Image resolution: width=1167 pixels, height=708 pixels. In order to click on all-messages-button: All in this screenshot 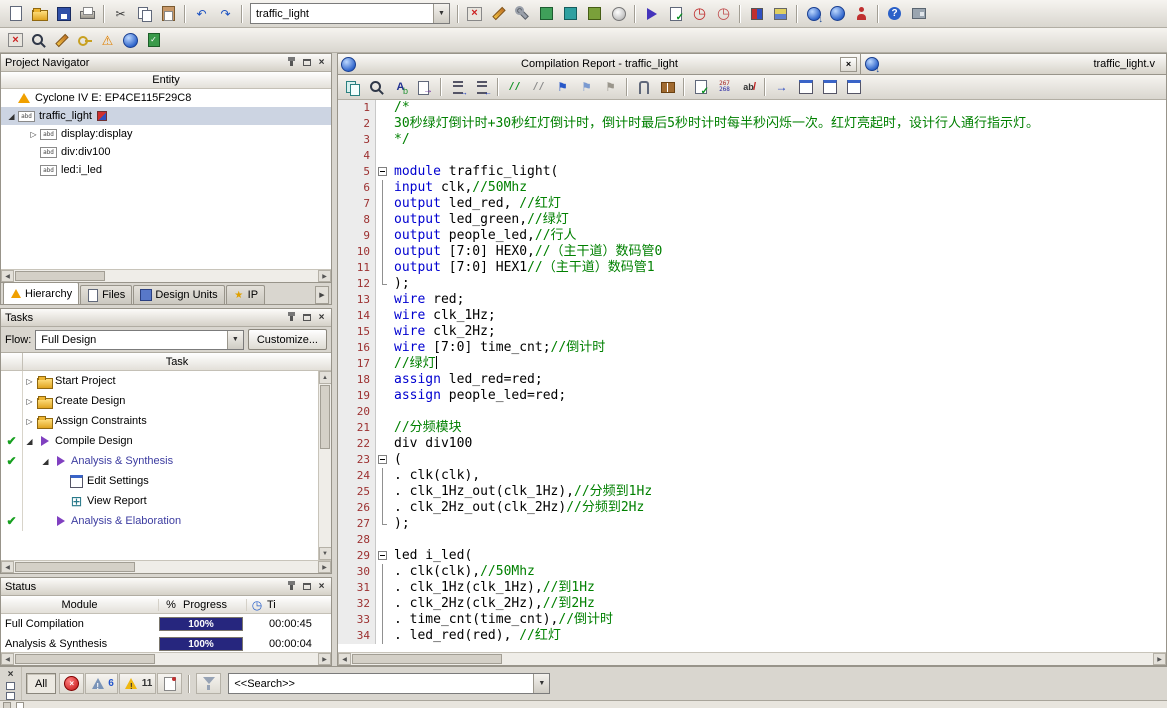, I will do `click(41, 683)`.